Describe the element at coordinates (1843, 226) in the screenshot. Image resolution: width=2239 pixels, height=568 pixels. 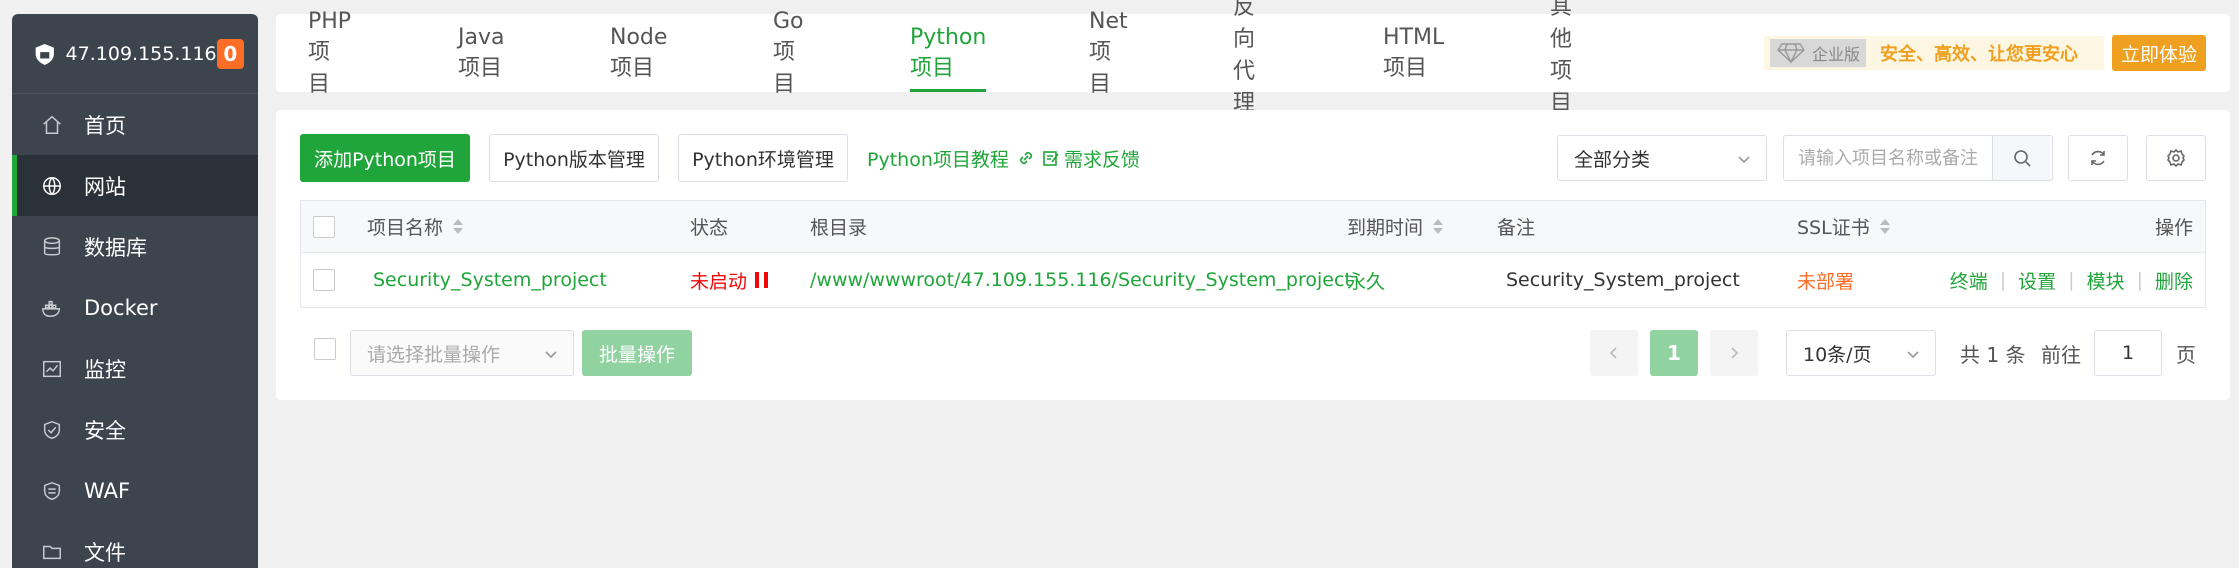
I see `header-ssl: SSL证书` at that location.